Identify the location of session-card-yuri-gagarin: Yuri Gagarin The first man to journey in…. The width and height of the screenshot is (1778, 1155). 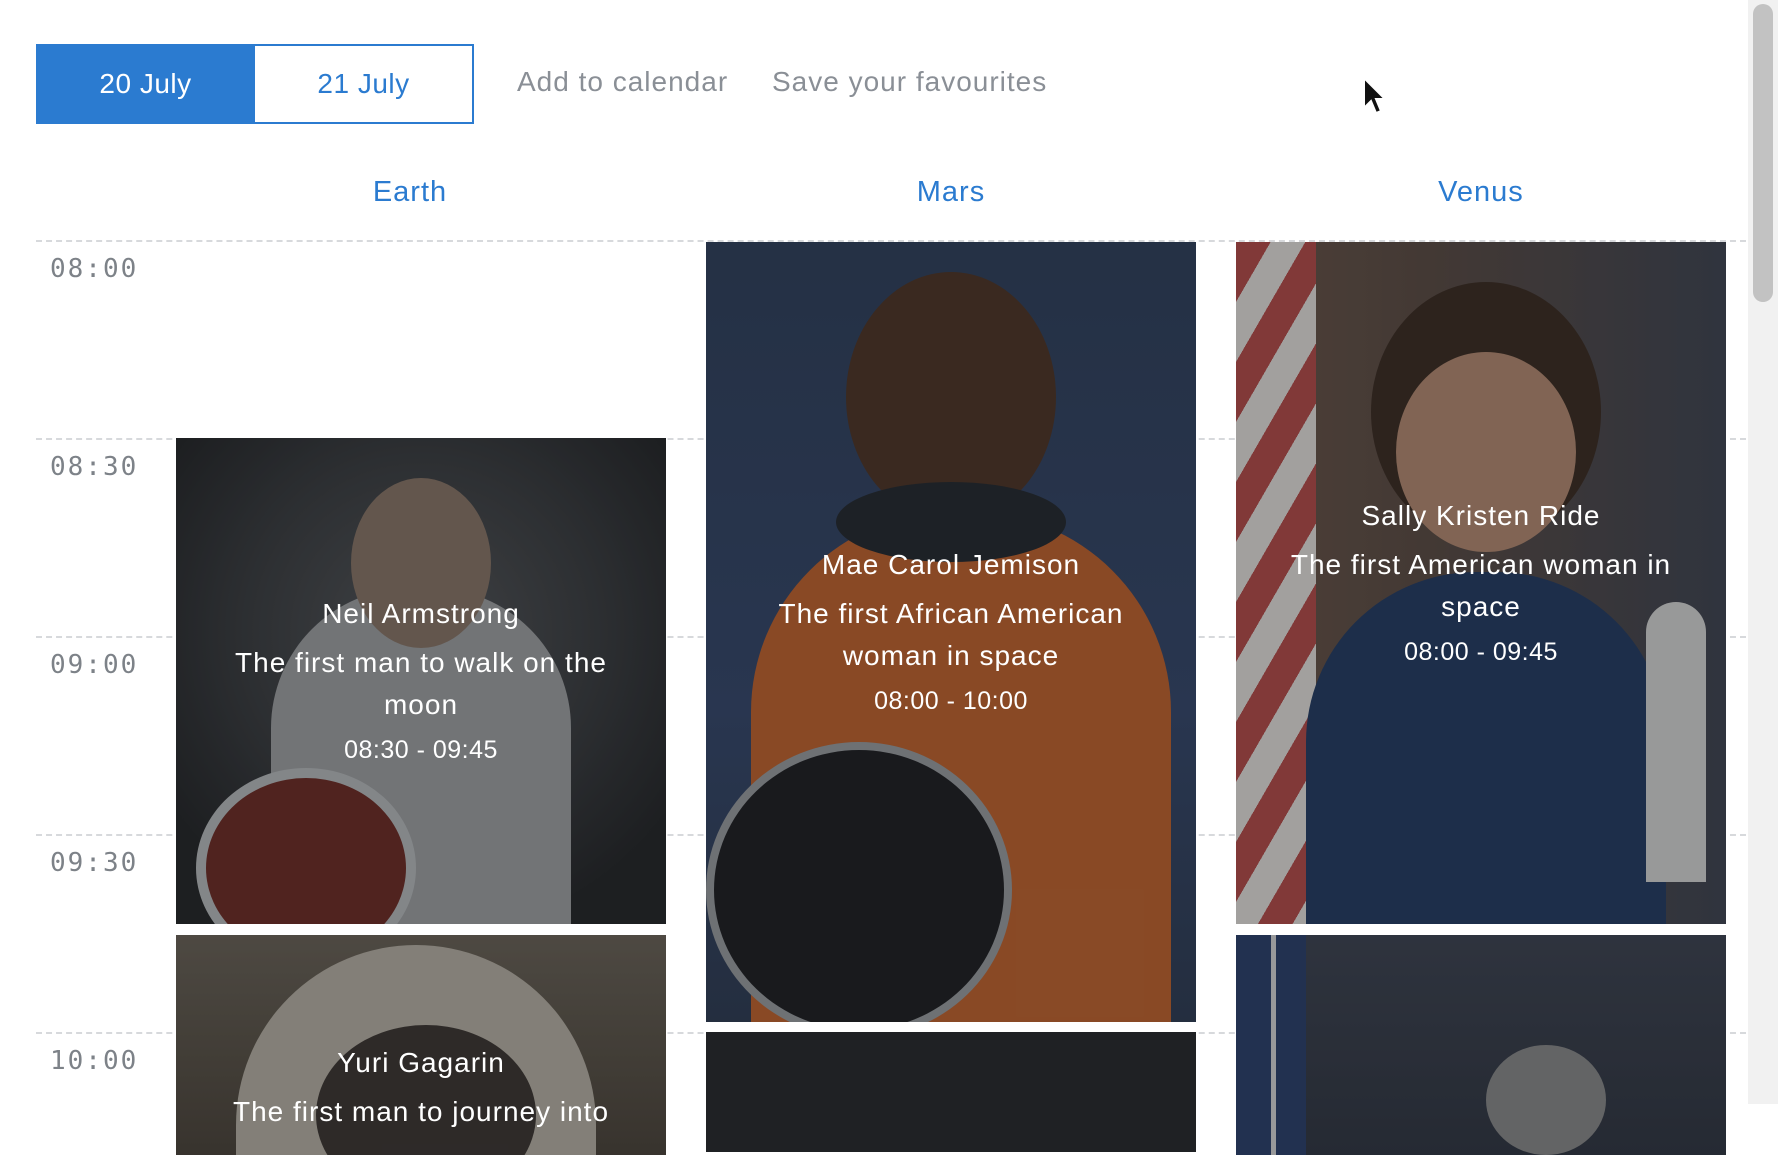
(421, 1045).